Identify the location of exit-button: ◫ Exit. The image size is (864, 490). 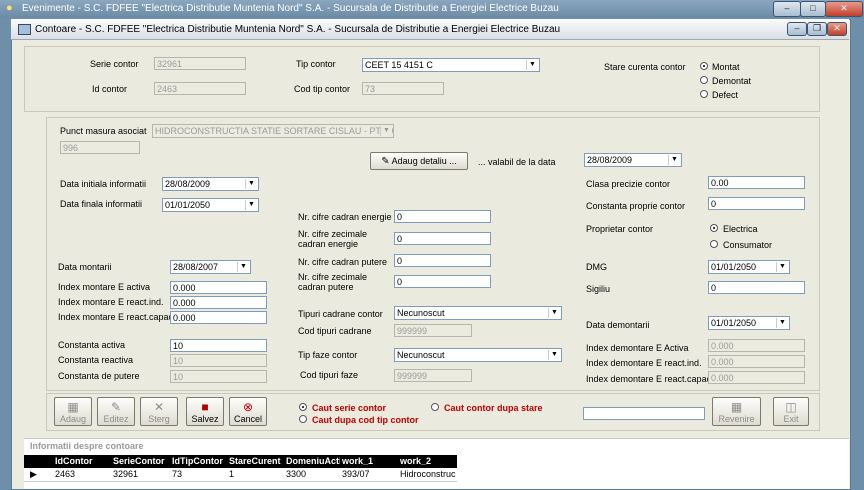
(791, 411).